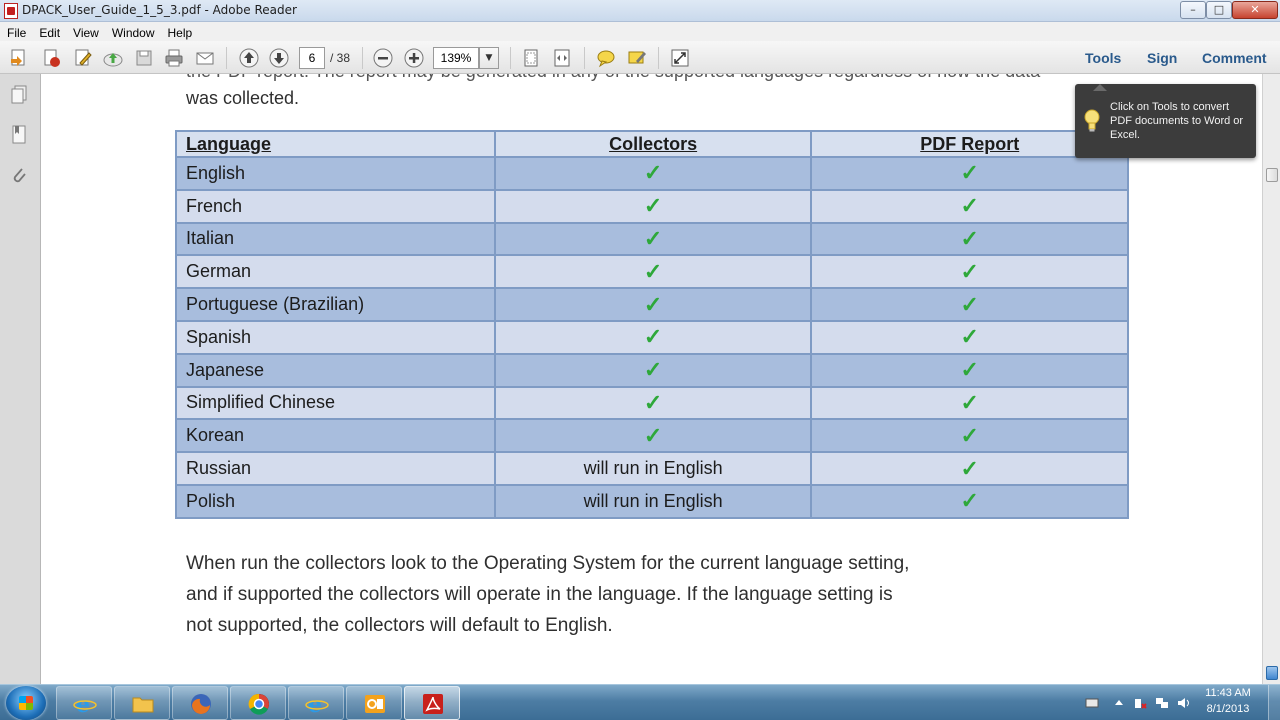  What do you see at coordinates (1140, 702) in the screenshot?
I see `action-center-icon` at bounding box center [1140, 702].